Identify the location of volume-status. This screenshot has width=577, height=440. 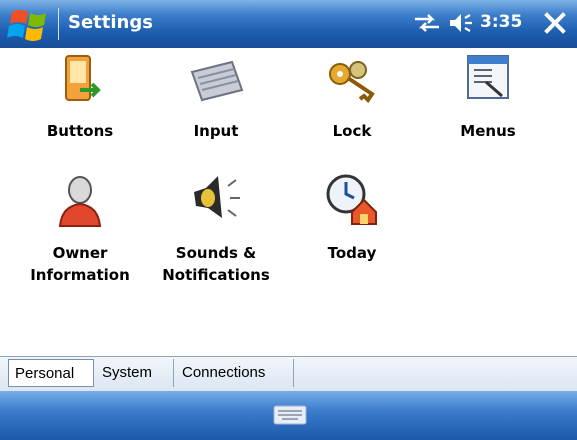
(462, 23).